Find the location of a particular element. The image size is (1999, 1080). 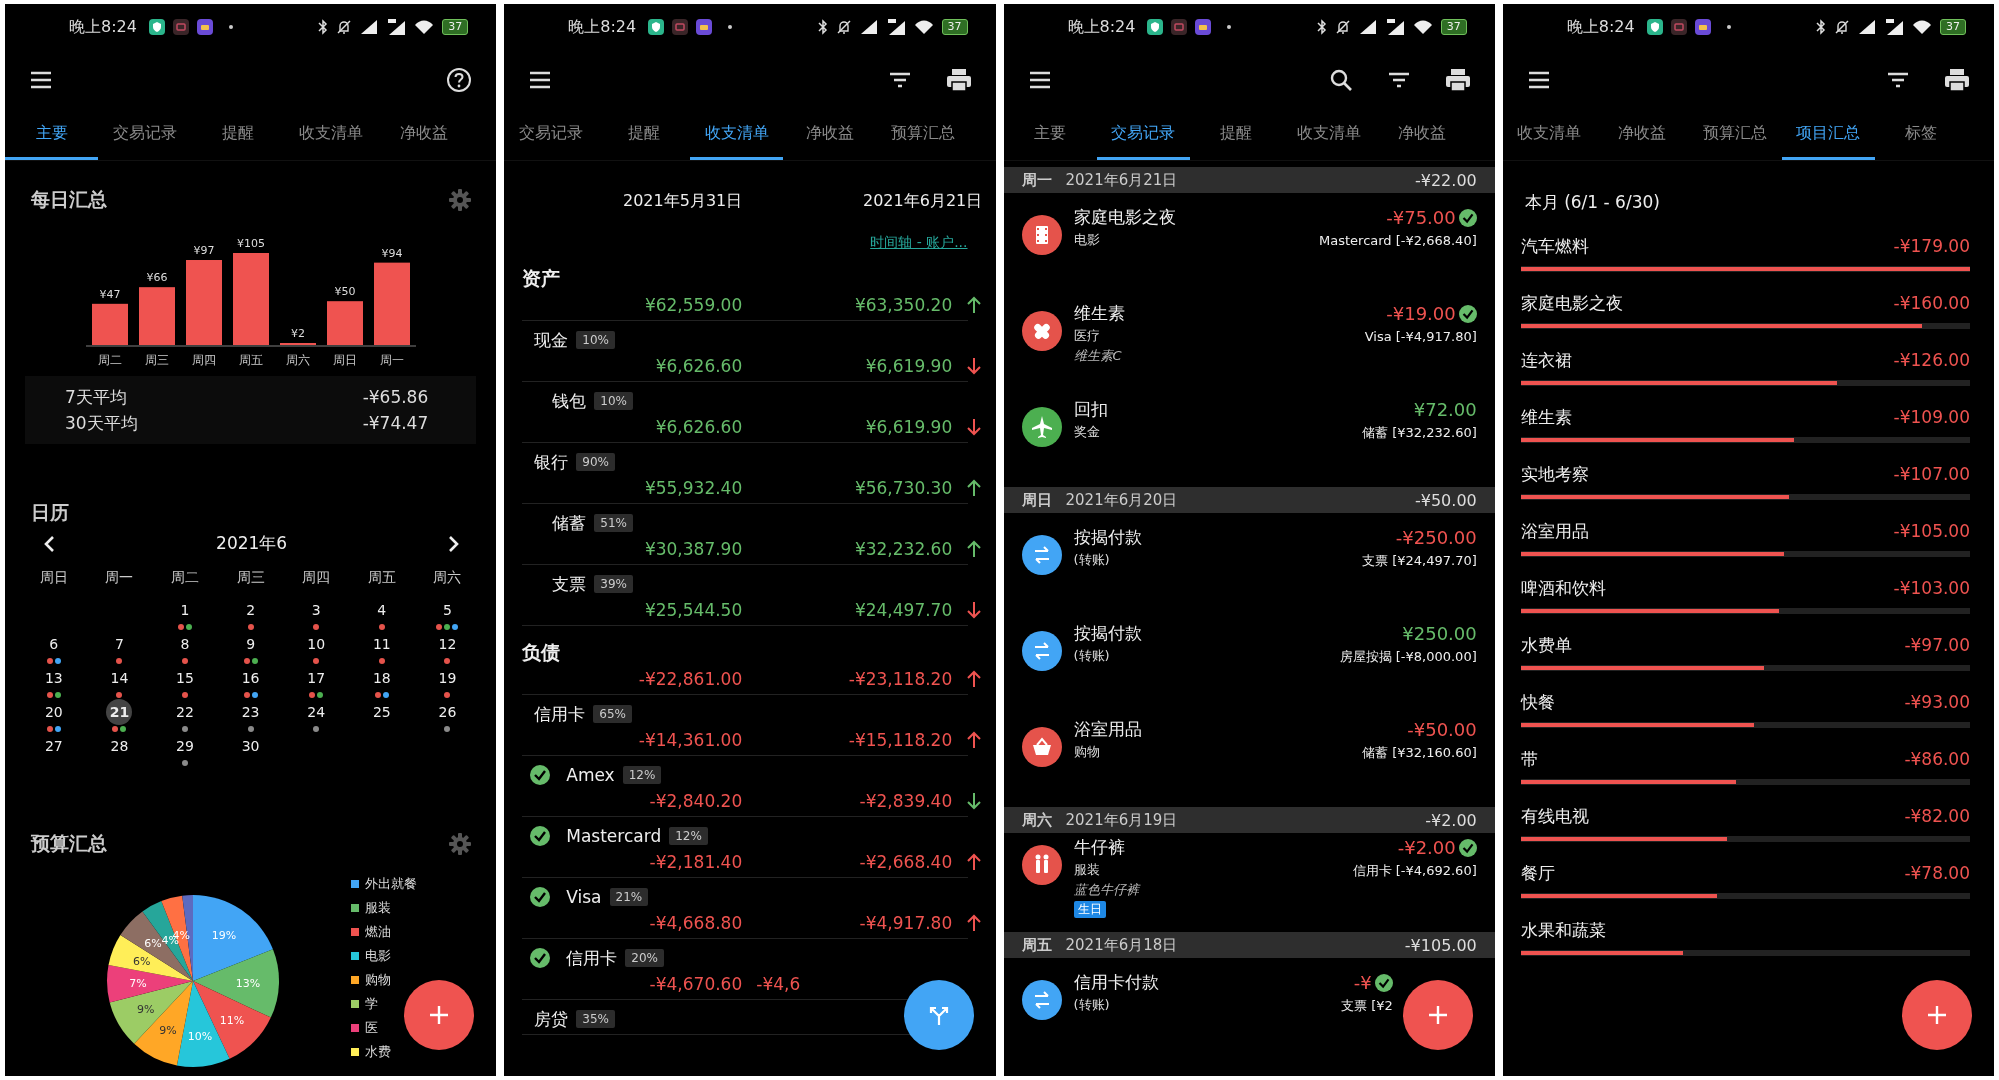

account-name: 钱包 is located at coordinates (569, 401).